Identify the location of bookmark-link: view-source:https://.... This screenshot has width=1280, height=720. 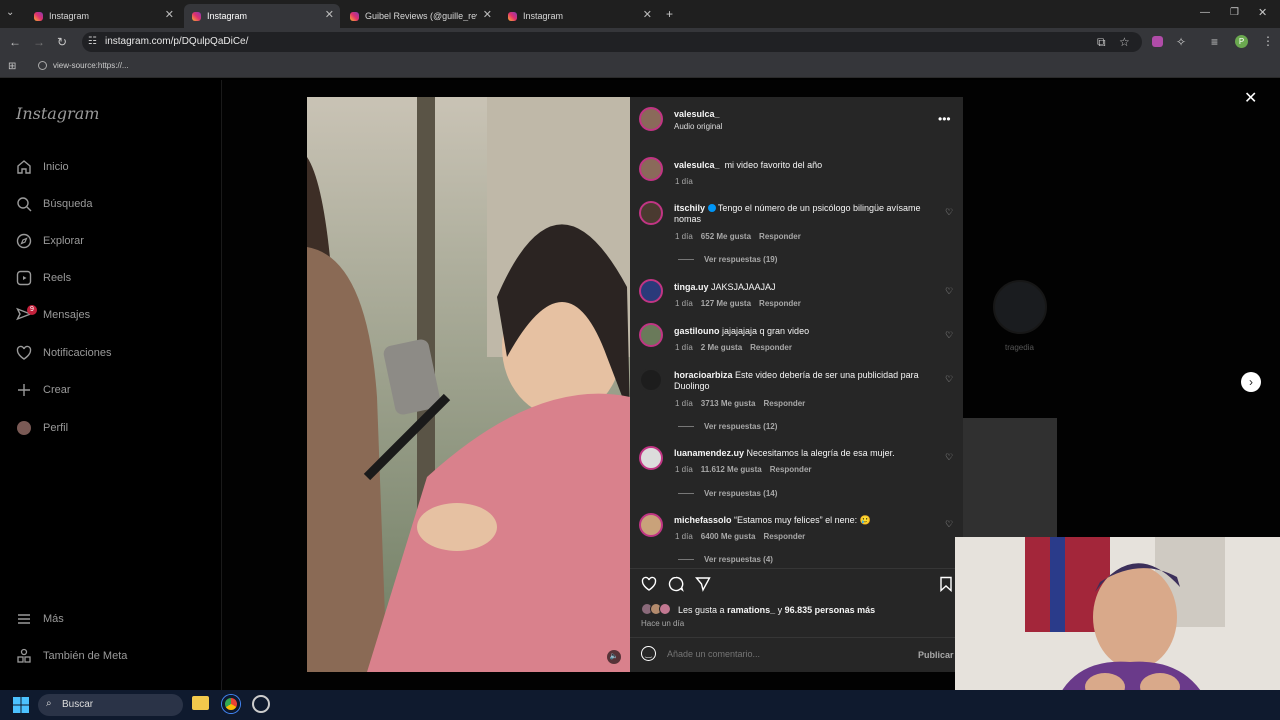
(91, 65).